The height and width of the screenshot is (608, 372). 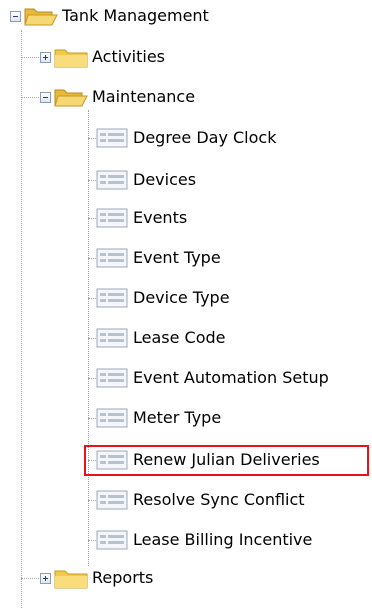 I want to click on tree-node-activities: Activities, so click(x=102, y=57).